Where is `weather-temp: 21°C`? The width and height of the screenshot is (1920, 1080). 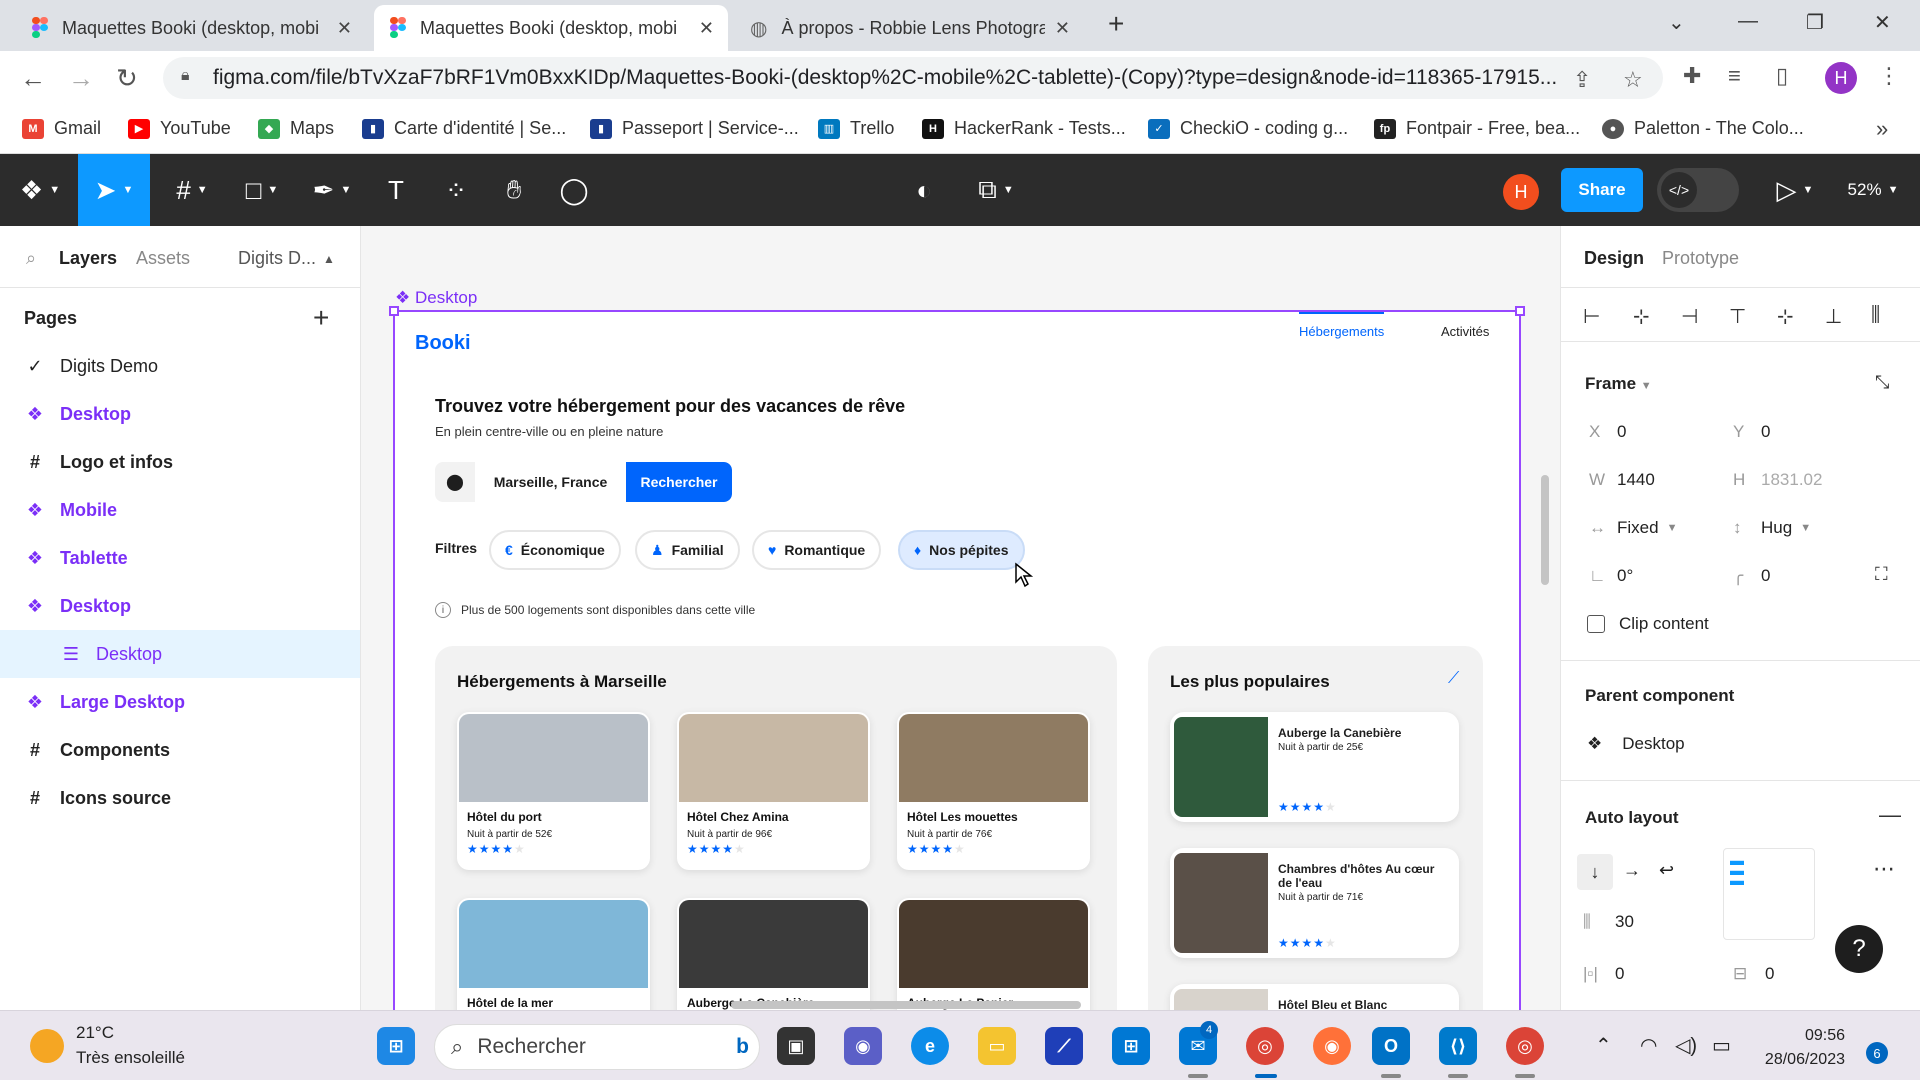
weather-temp: 21°C is located at coordinates (95, 1033).